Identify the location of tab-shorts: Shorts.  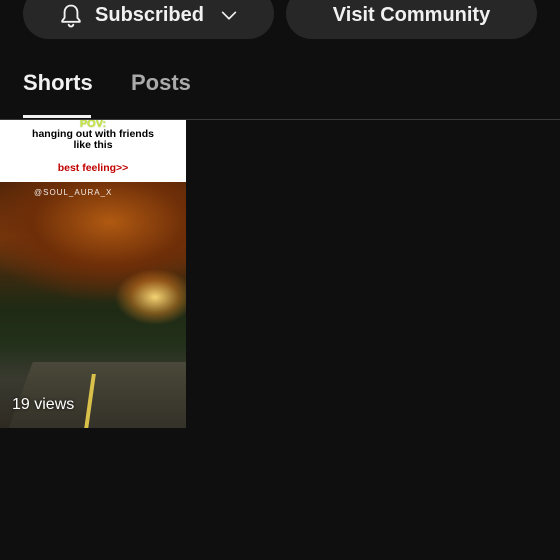
(58, 83).